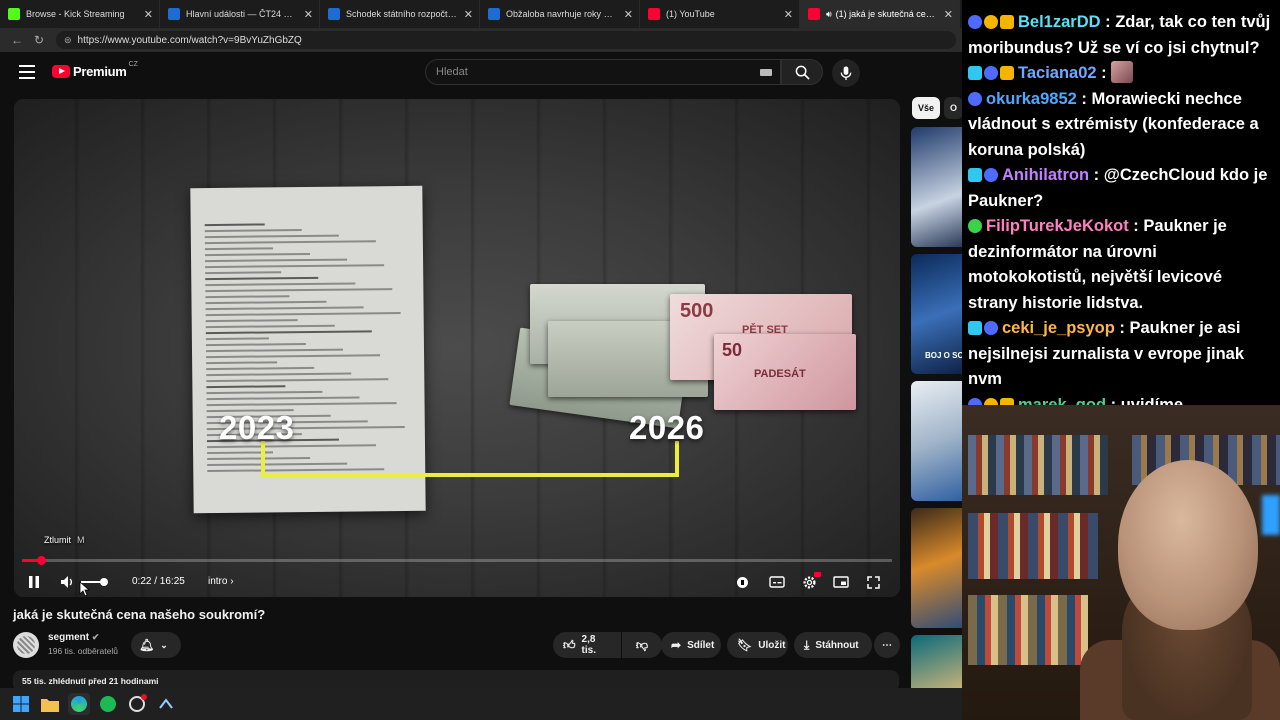  I want to click on bookshelf-row, so click(1028, 630).